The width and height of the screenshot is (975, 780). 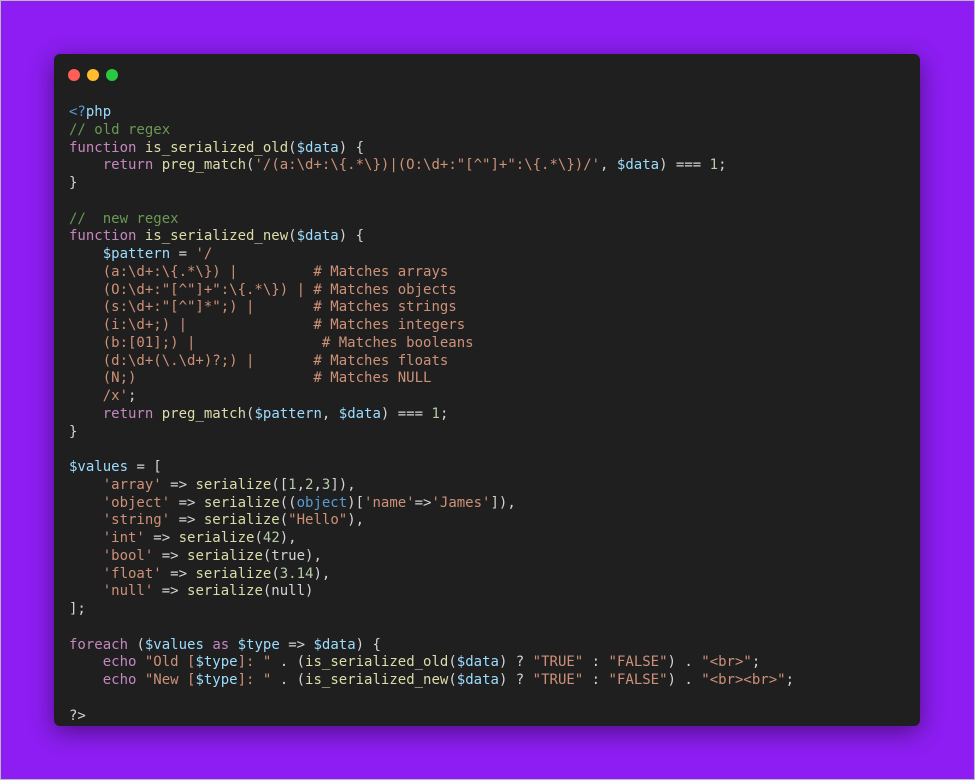 What do you see at coordinates (128, 555) in the screenshot?
I see `code-token: 'bool'` at bounding box center [128, 555].